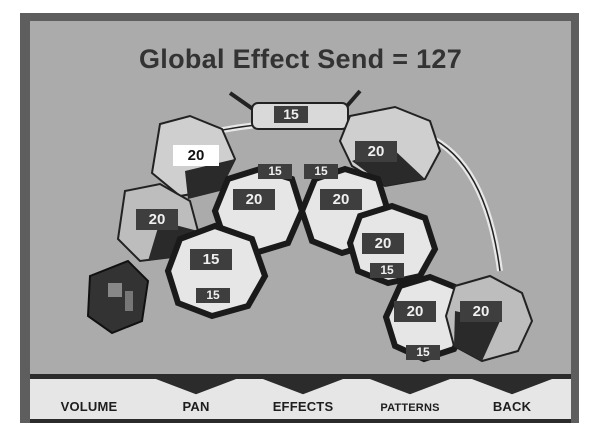 This screenshot has width=591, height=436. What do you see at coordinates (410, 408) in the screenshot?
I see `patterns-label: PATTERNS` at bounding box center [410, 408].